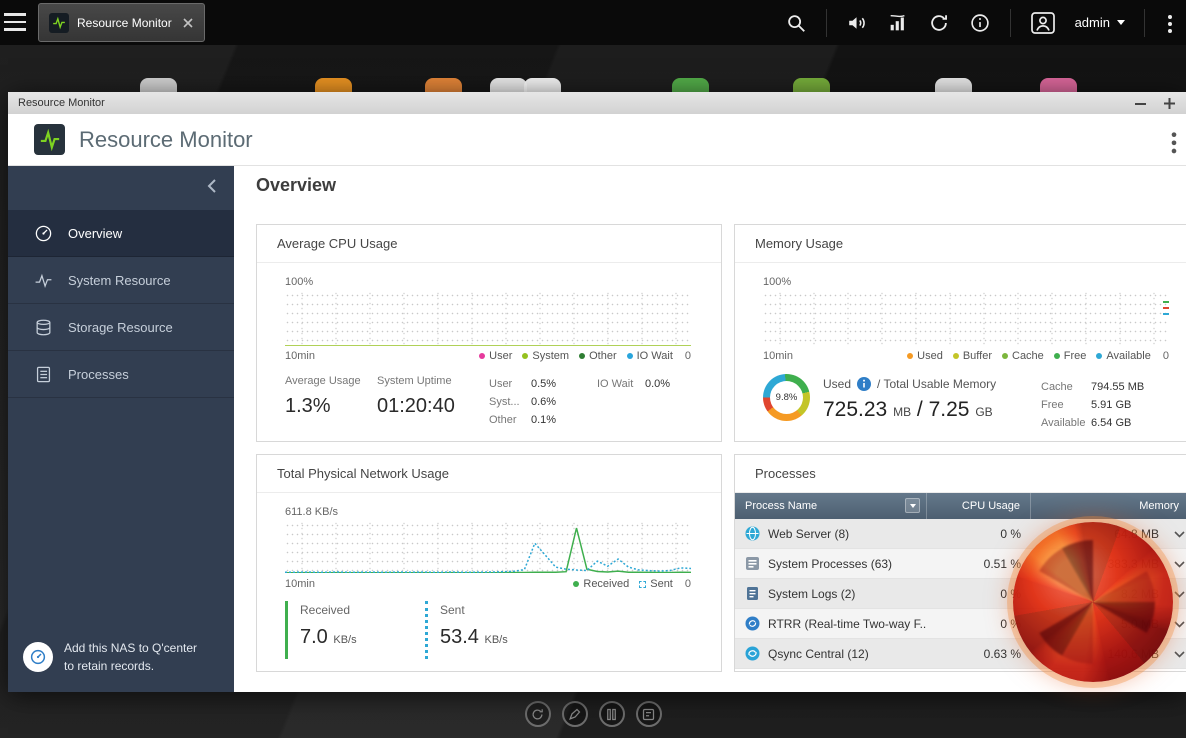 The image size is (1186, 738). I want to click on network-received-stat: Received 7.0 KB/s, so click(321, 630).